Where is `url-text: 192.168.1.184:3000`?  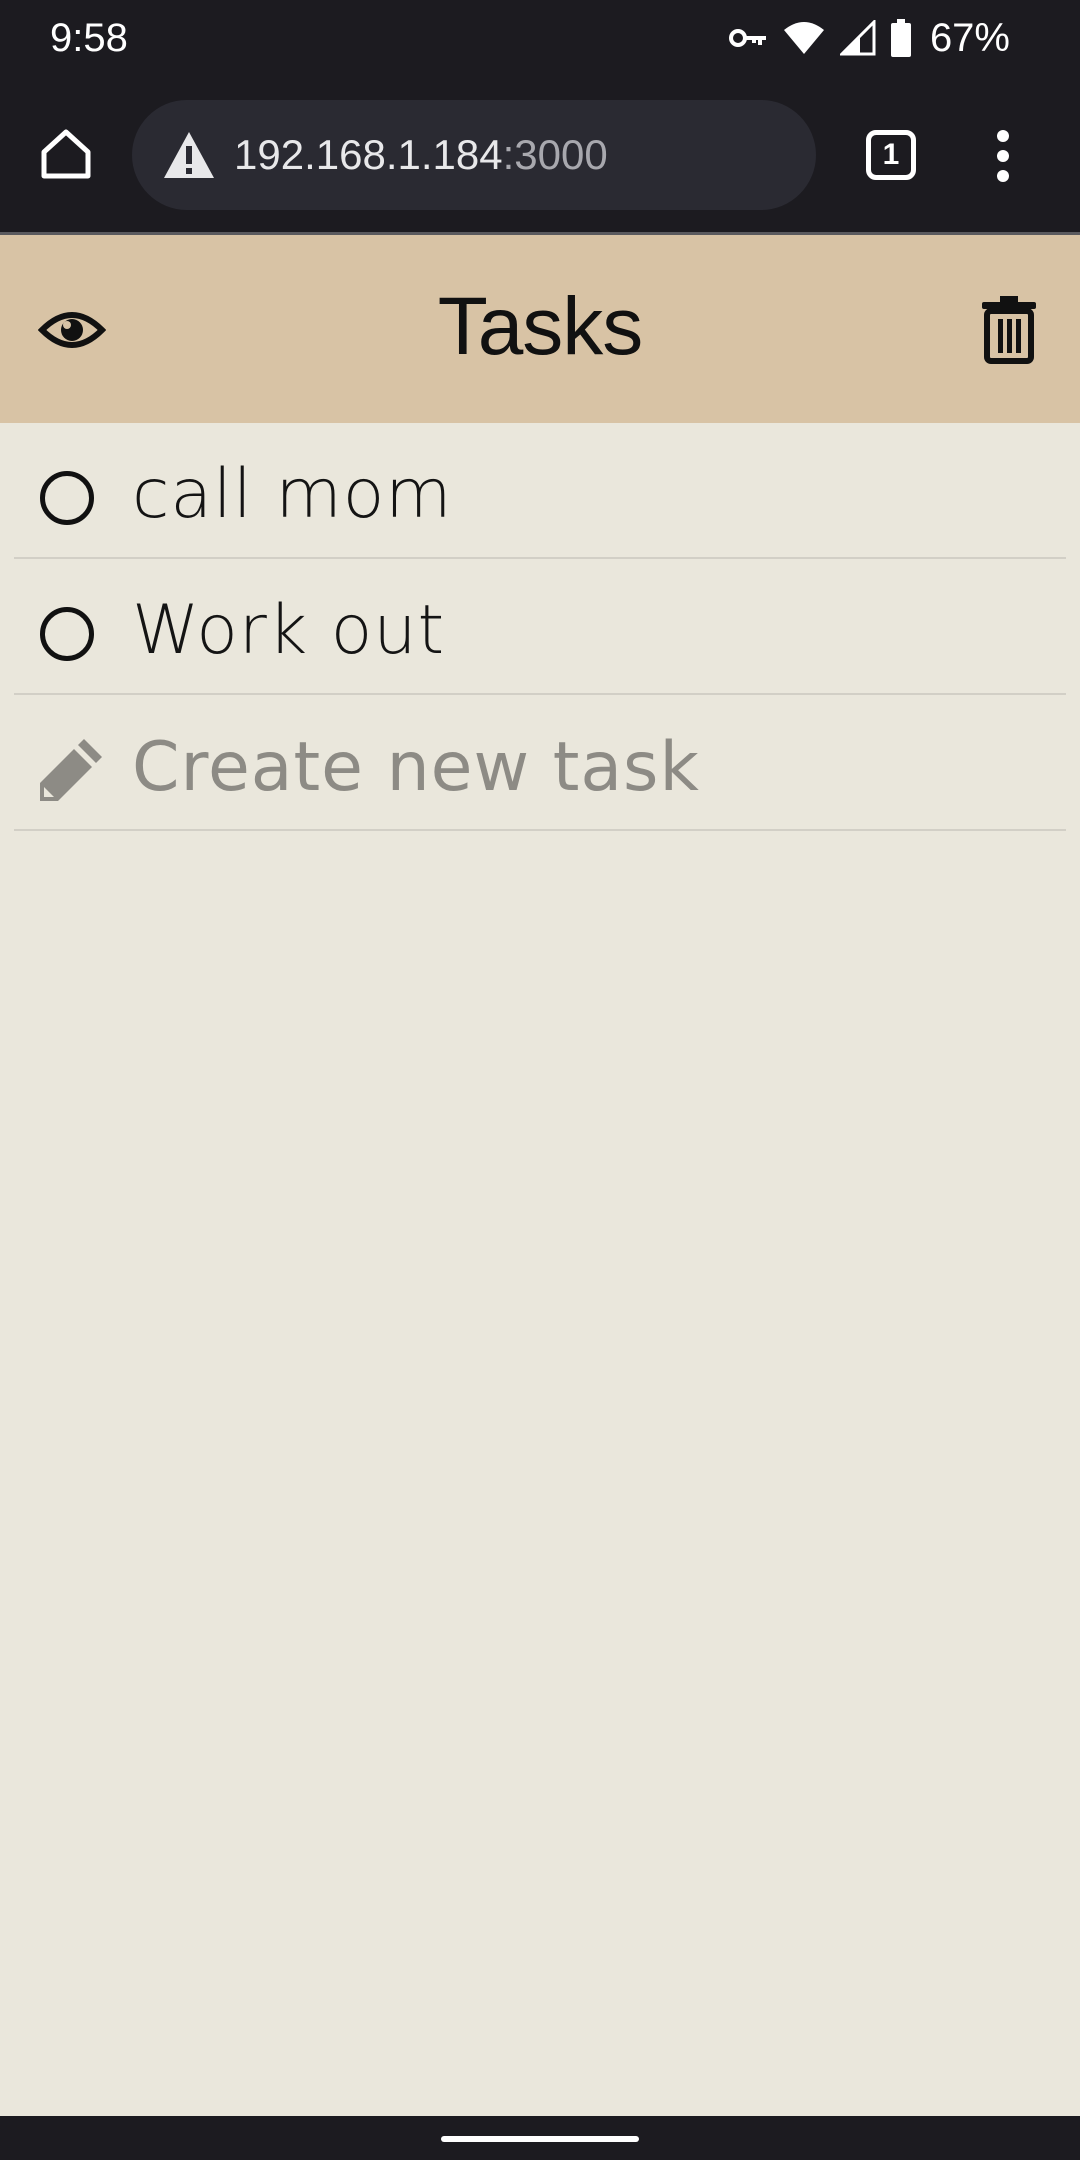 url-text: 192.168.1.184:3000 is located at coordinates (421, 155).